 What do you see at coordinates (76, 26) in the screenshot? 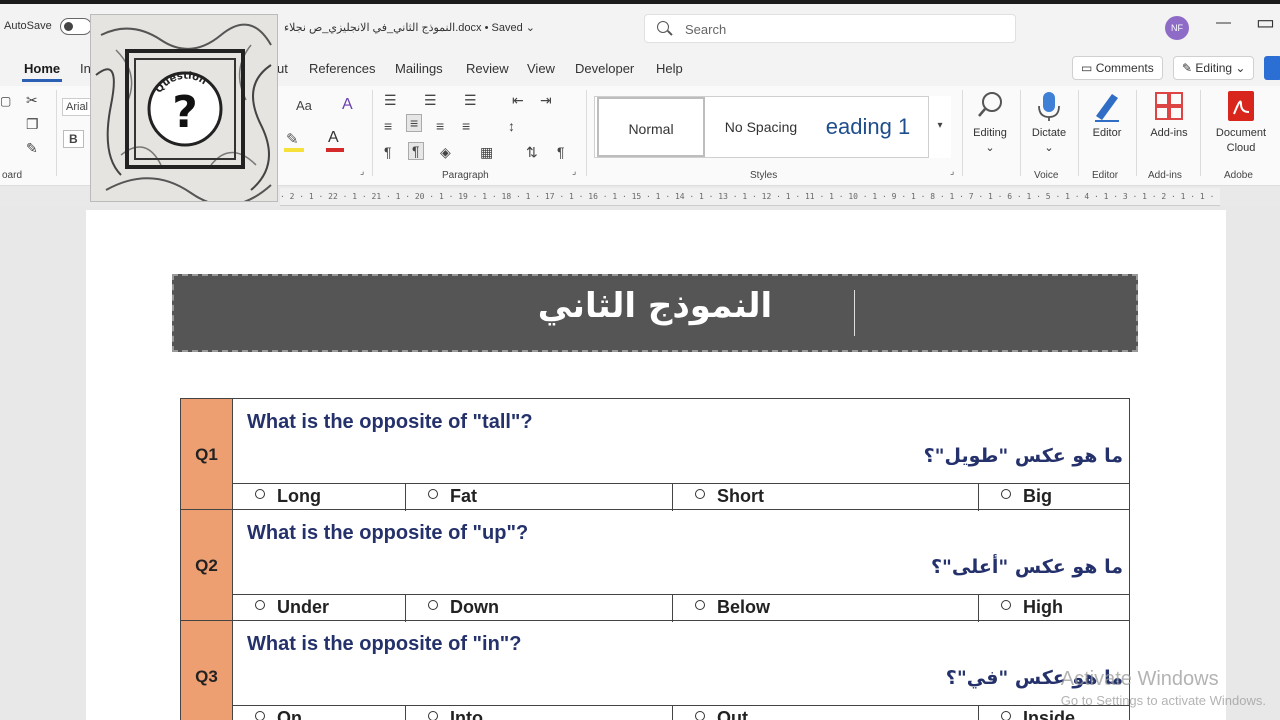
I see `autosave-toggle` at bounding box center [76, 26].